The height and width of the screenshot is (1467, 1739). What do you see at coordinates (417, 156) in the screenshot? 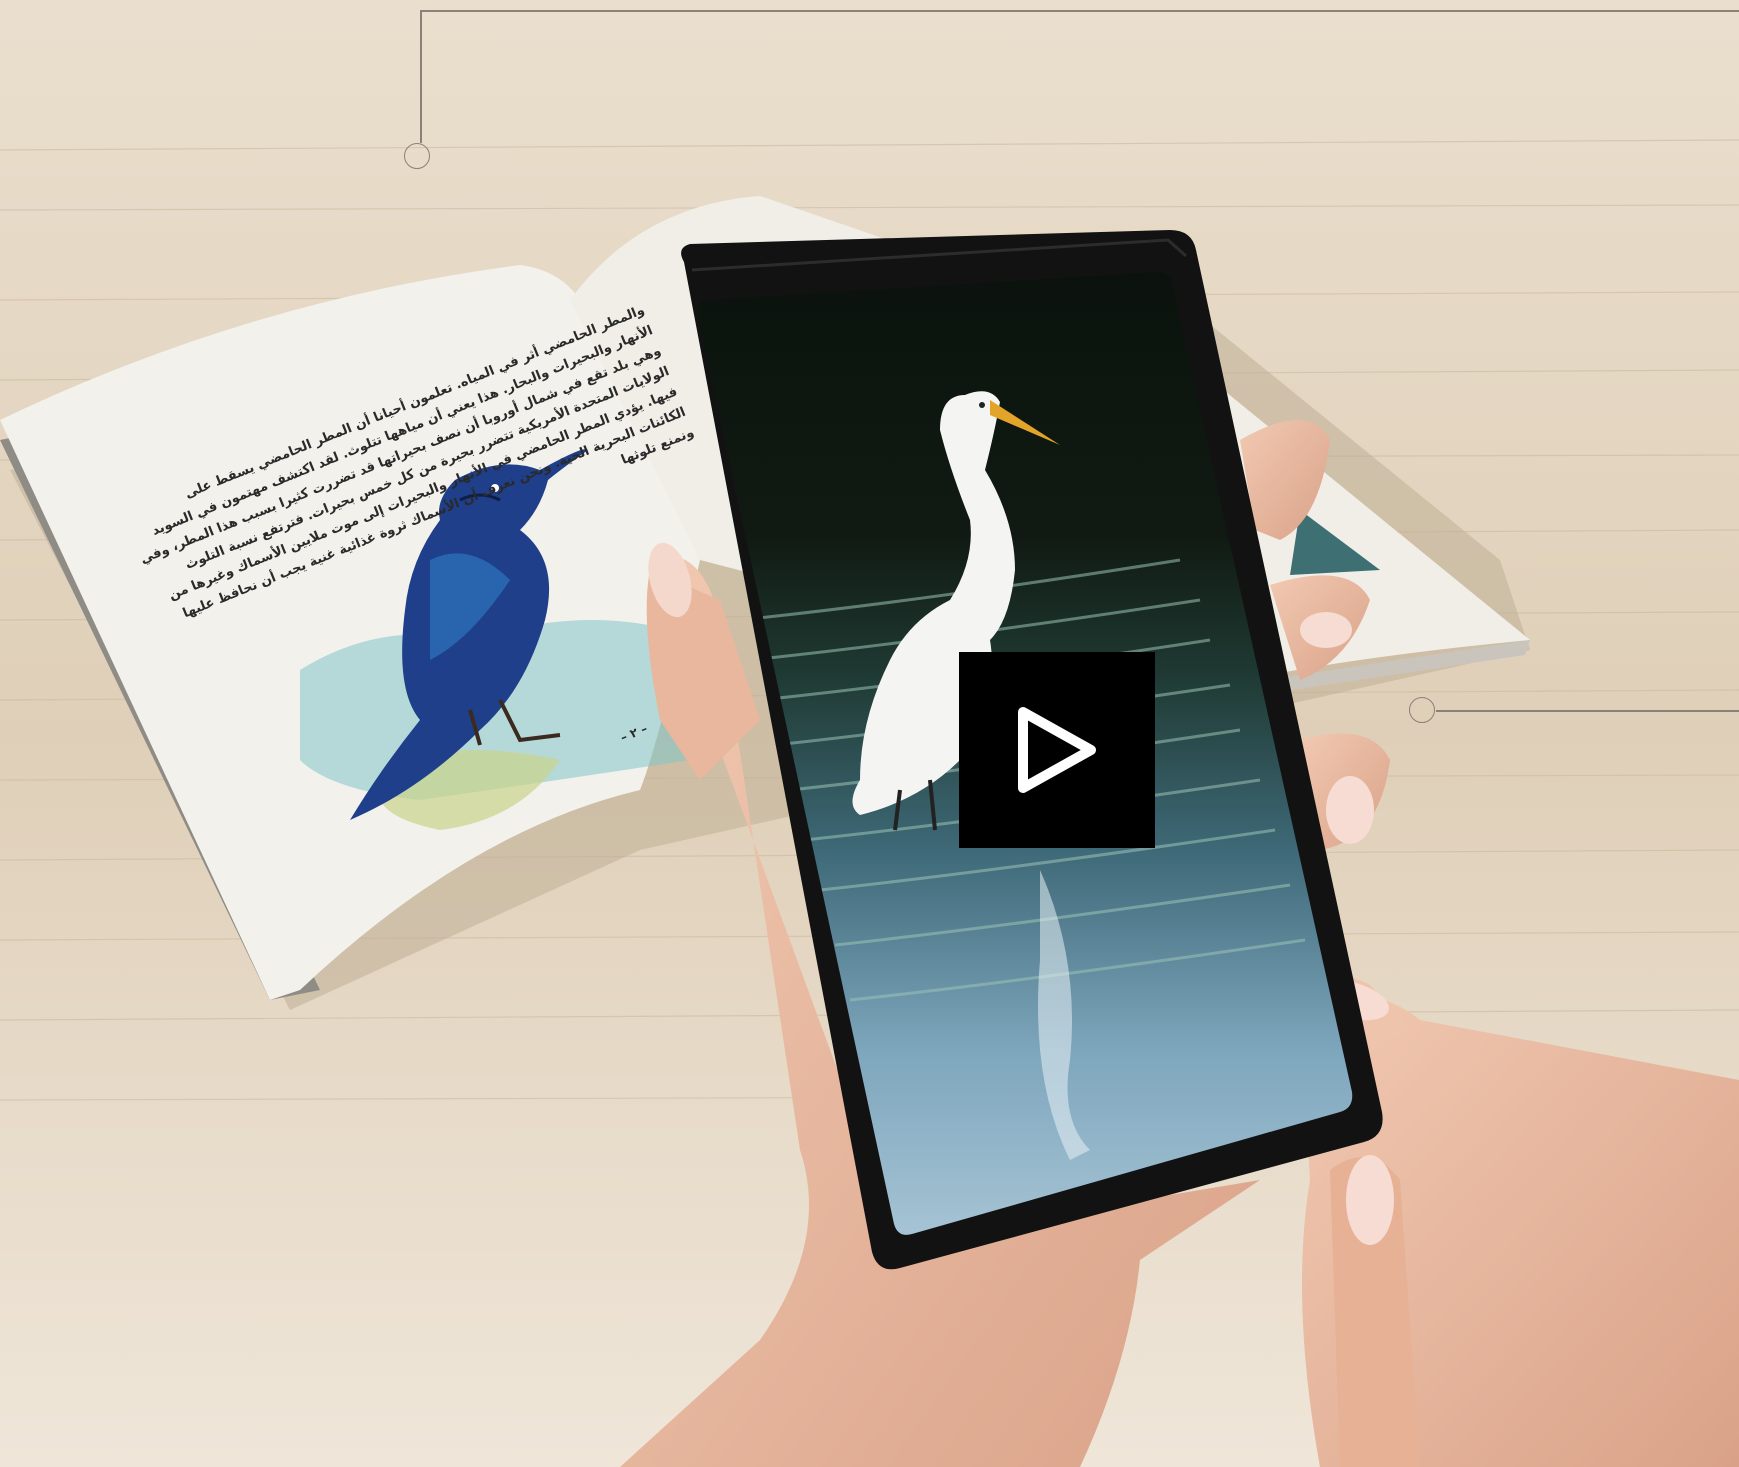
I see `connector-node-top` at bounding box center [417, 156].